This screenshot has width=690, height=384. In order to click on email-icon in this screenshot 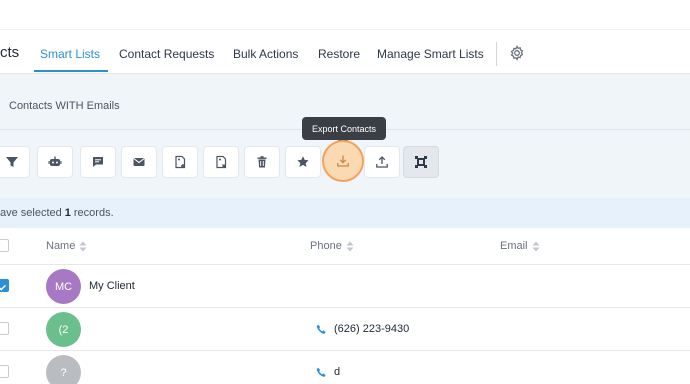, I will do `click(139, 162)`.